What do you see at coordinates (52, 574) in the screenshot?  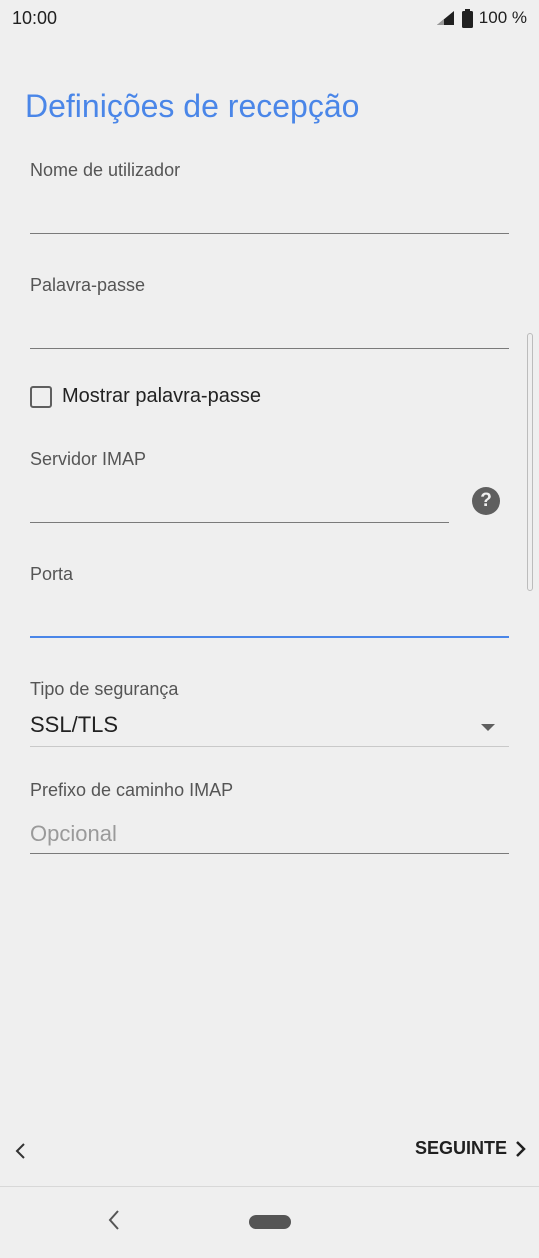 I see `port-label: Porta` at bounding box center [52, 574].